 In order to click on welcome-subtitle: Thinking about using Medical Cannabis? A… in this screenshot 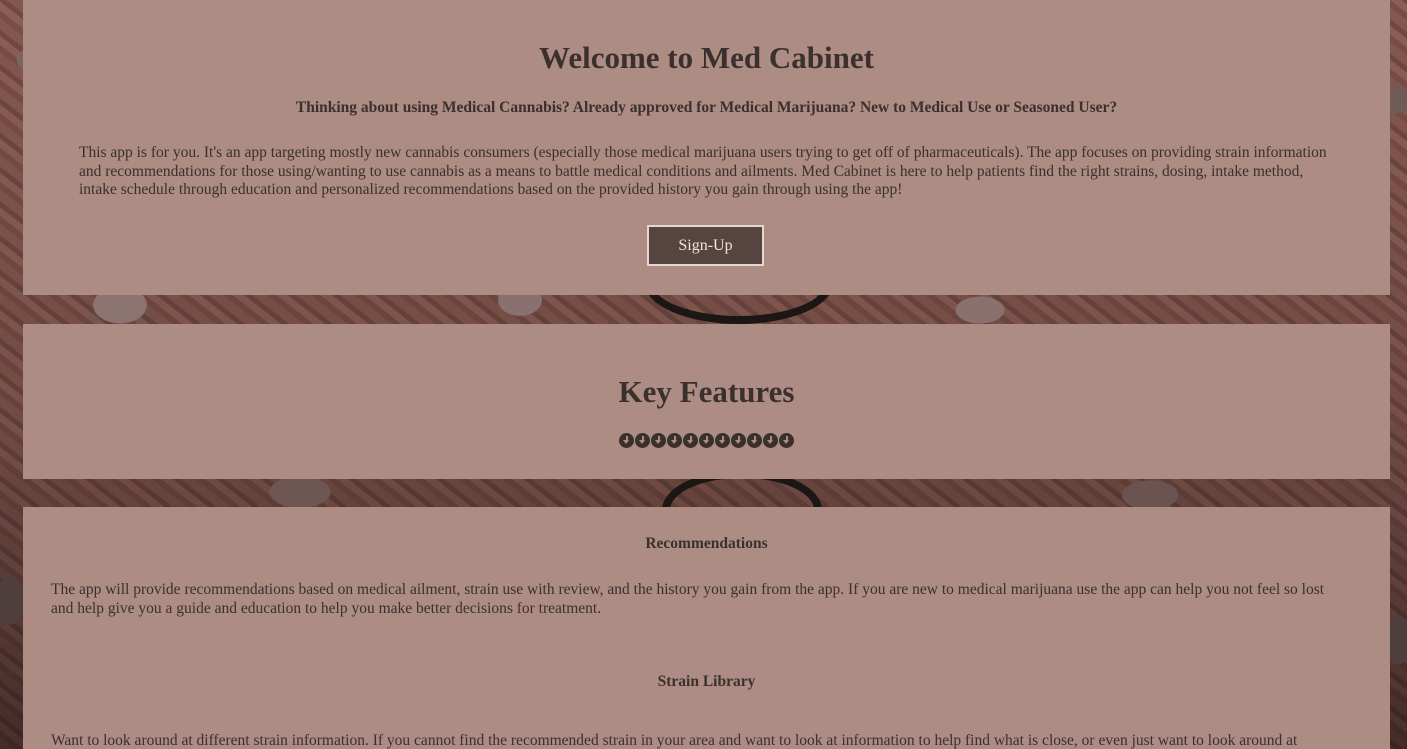, I will do `click(706, 107)`.